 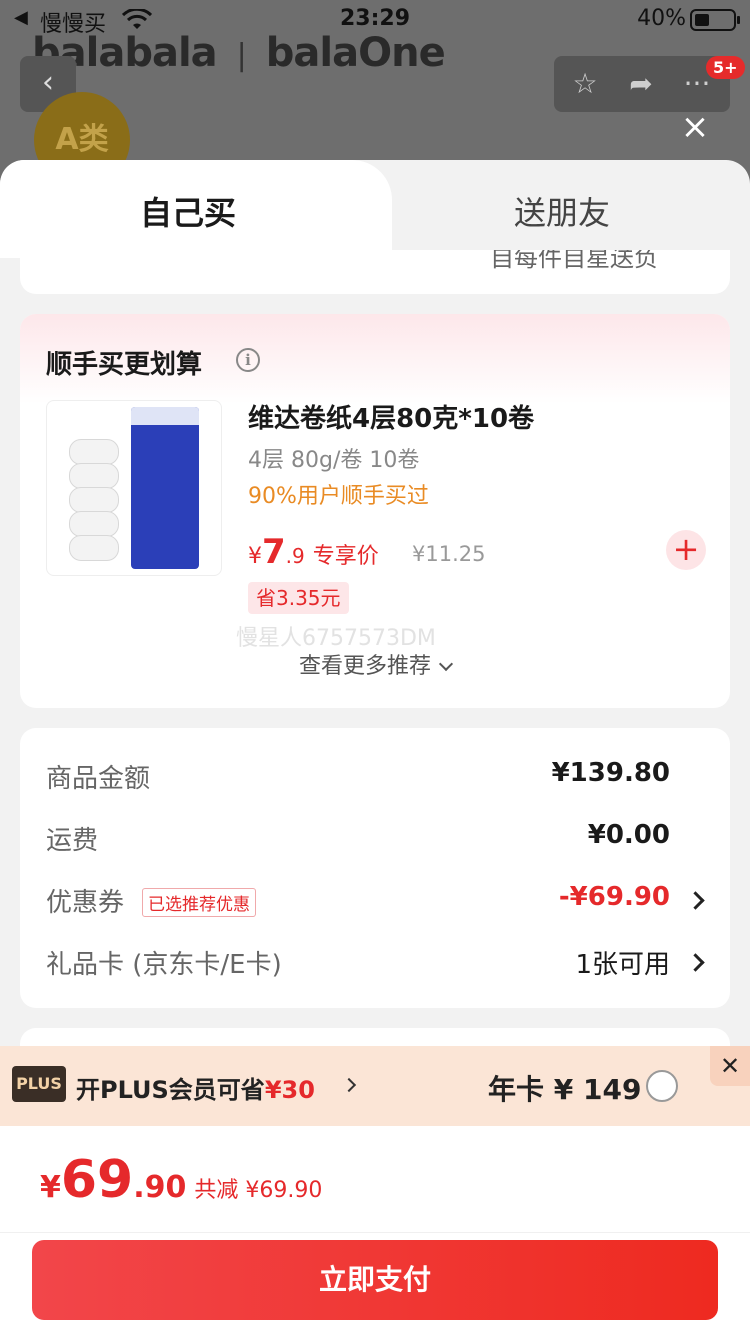 I want to click on product-image, so click(x=134, y=488).